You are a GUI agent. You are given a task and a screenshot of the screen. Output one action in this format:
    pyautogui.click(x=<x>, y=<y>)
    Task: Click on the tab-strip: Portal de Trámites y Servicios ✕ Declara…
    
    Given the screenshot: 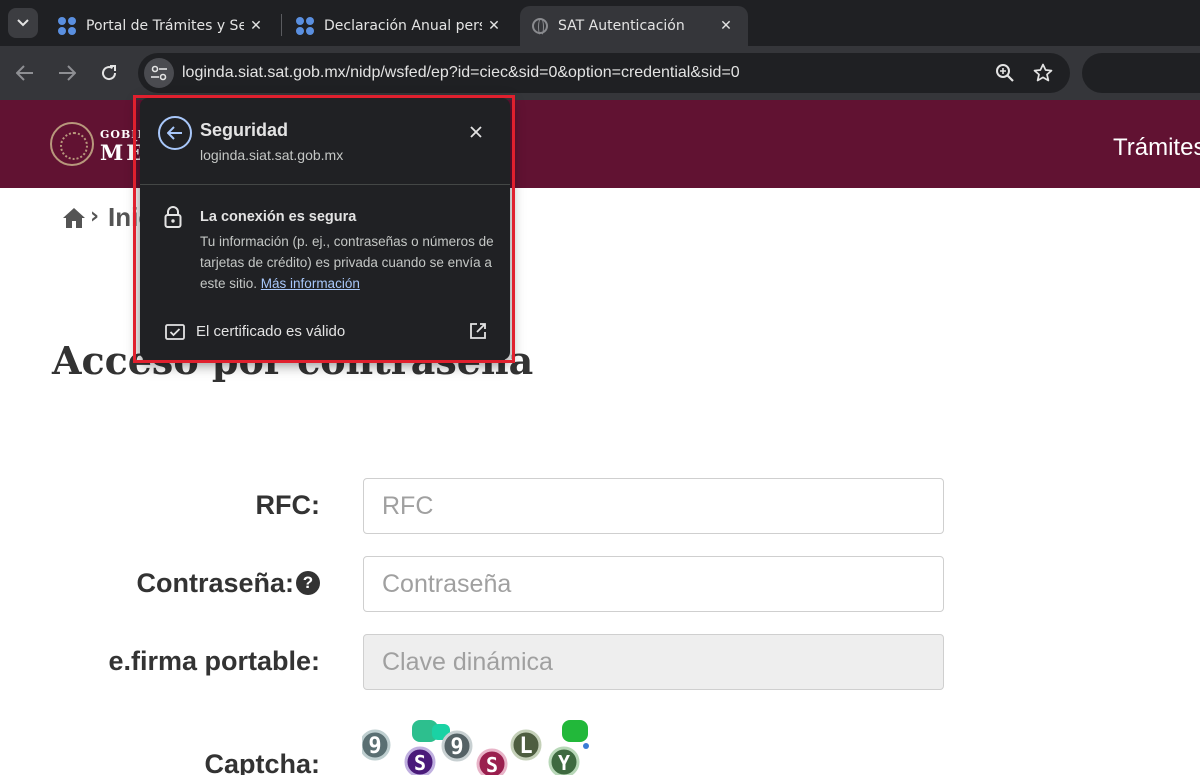 What is the action you would take?
    pyautogui.click(x=600, y=23)
    